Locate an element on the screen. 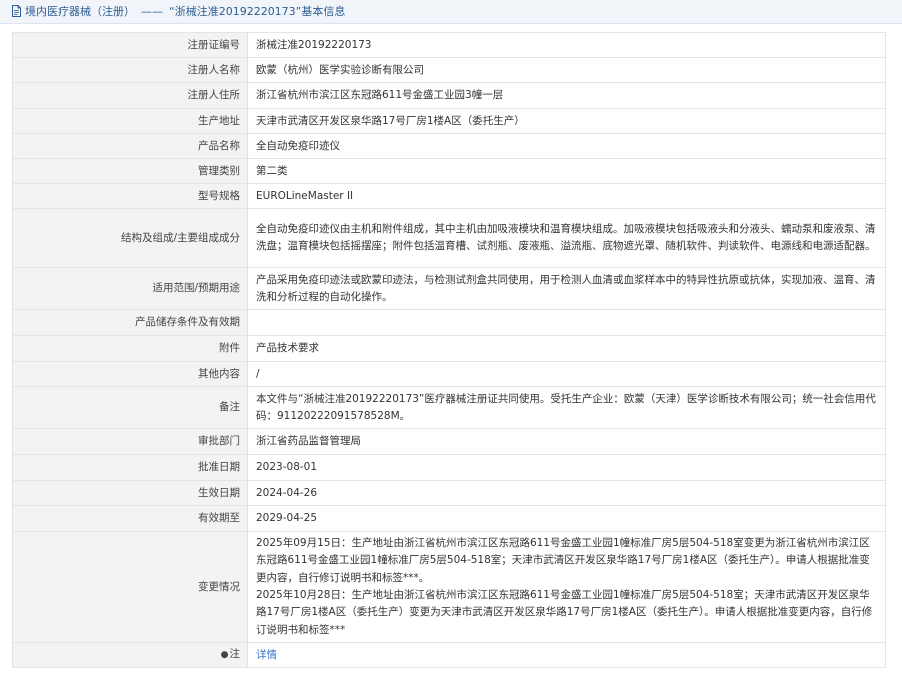  details-link: 详情 is located at coordinates (266, 655).